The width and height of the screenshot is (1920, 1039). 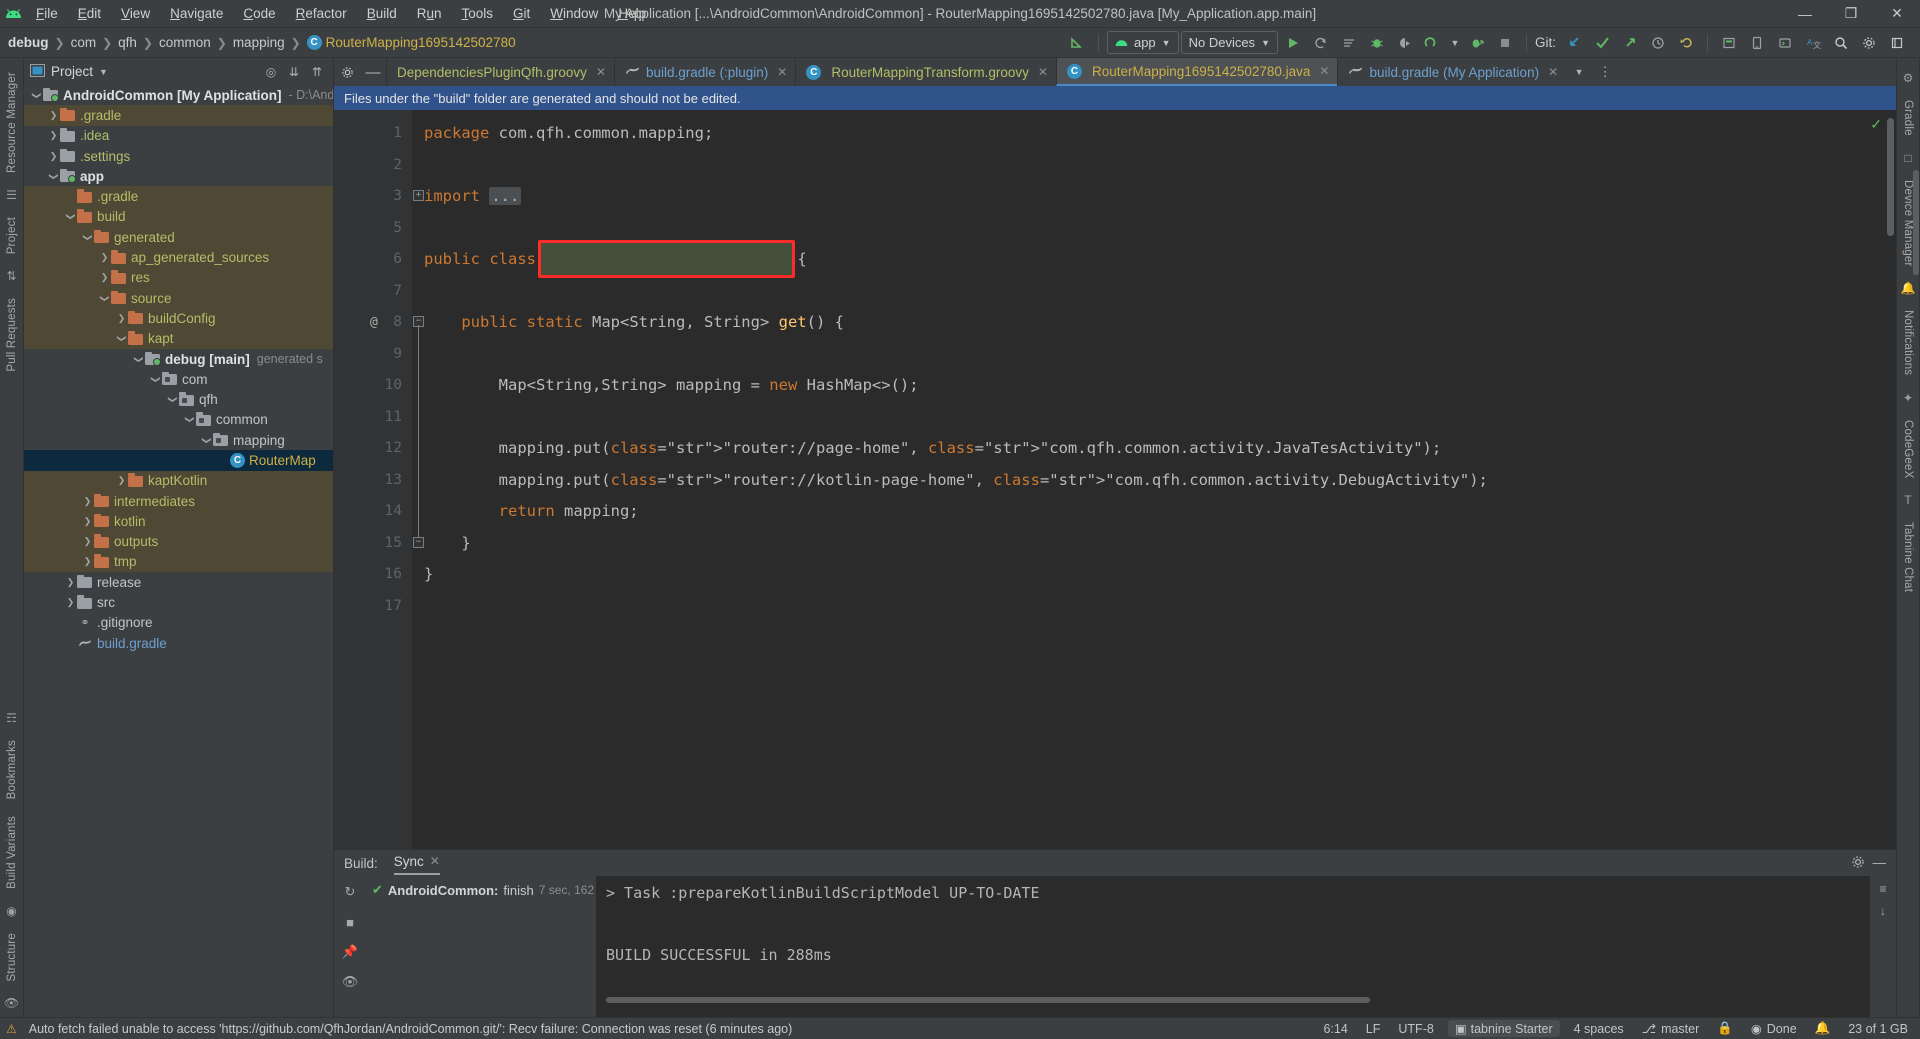 What do you see at coordinates (178, 582) in the screenshot?
I see `tree-node-release: ❯ release` at bounding box center [178, 582].